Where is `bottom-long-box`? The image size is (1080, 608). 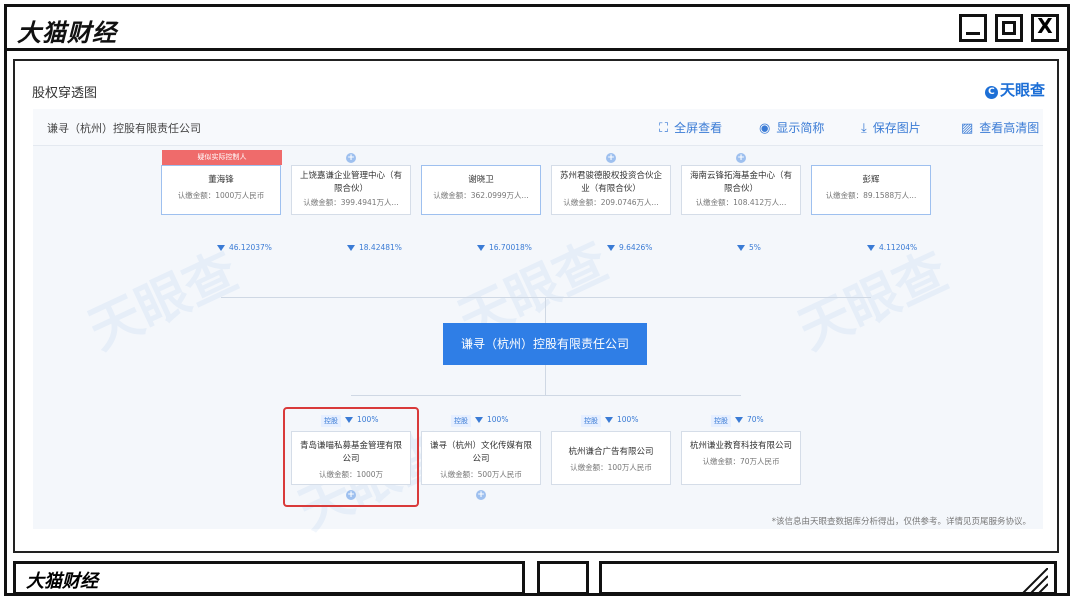 bottom-long-box is located at coordinates (828, 578).